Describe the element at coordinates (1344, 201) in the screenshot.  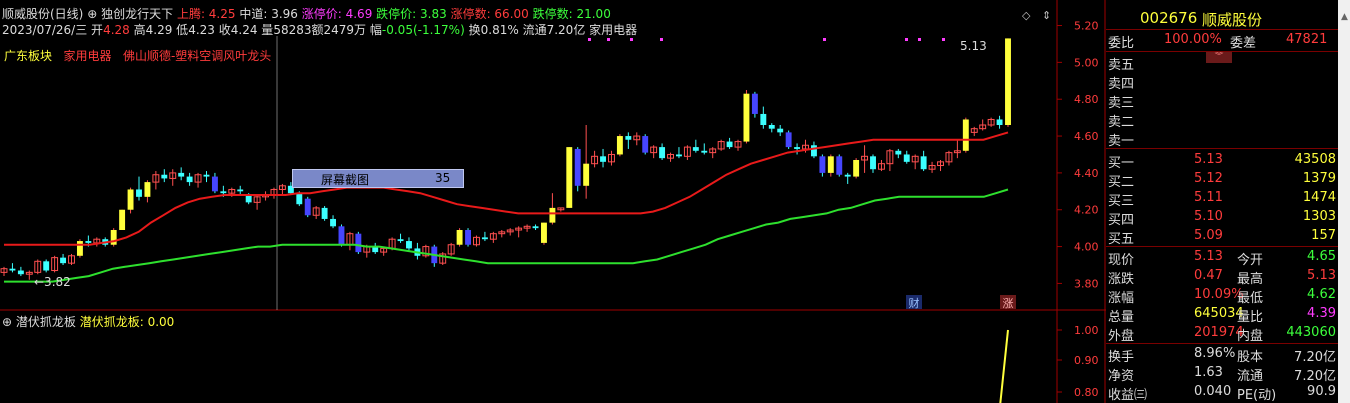
I see `scrollbar: ▲` at that location.